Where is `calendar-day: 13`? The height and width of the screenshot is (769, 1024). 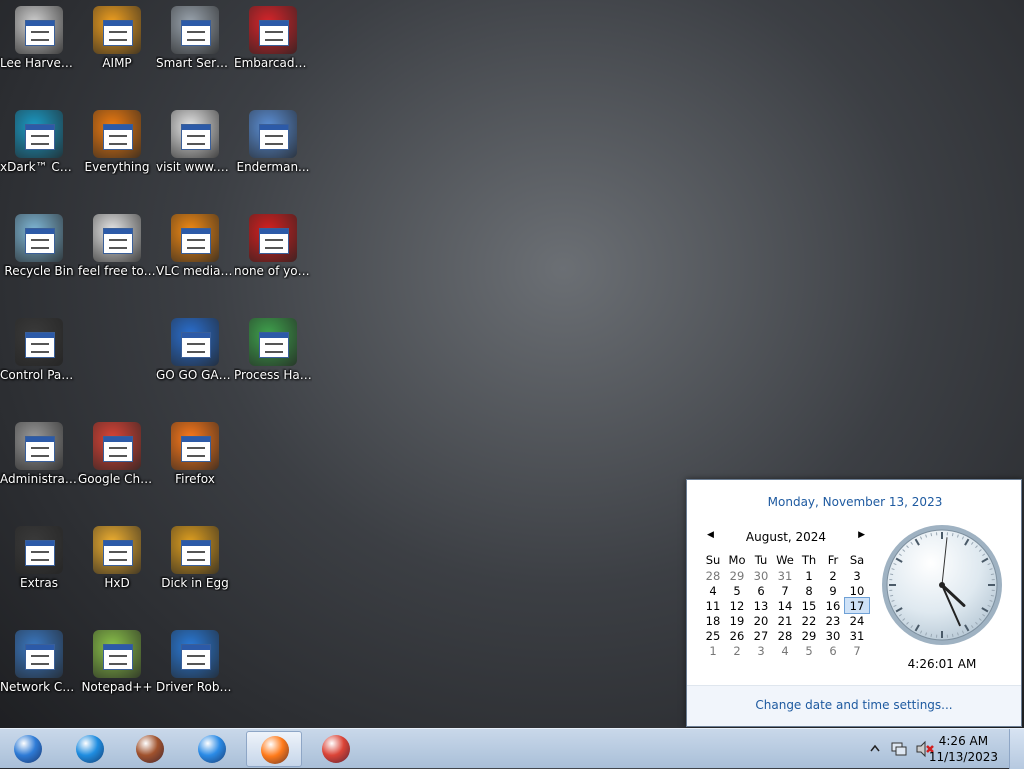 calendar-day: 13 is located at coordinates (761, 605).